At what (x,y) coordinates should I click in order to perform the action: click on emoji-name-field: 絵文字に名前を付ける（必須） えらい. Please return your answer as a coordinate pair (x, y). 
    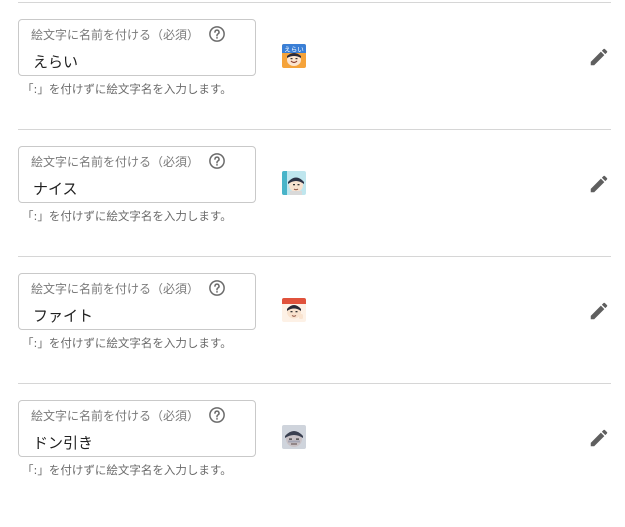
    Looking at the image, I should click on (137, 47).